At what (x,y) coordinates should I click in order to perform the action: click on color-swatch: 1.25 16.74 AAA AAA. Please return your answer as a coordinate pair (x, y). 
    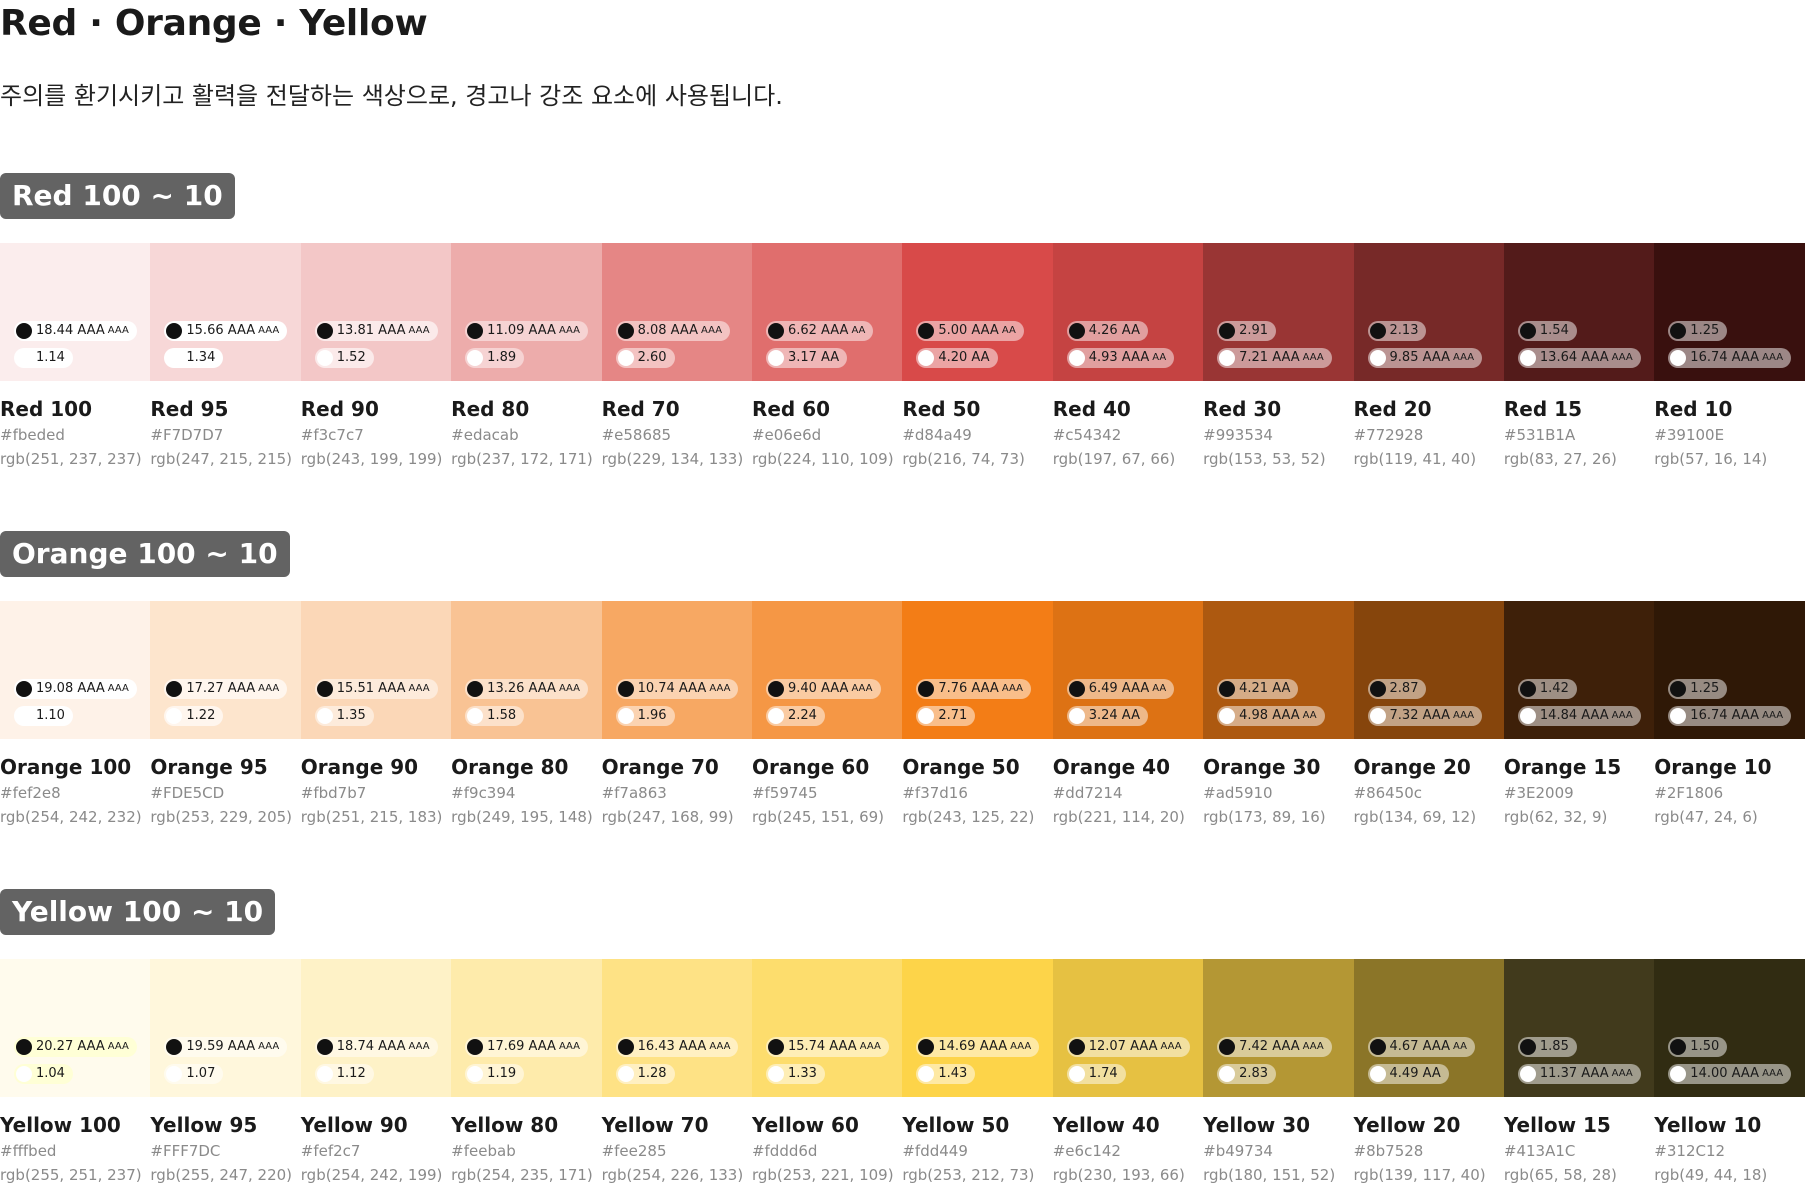
    Looking at the image, I should click on (1729, 312).